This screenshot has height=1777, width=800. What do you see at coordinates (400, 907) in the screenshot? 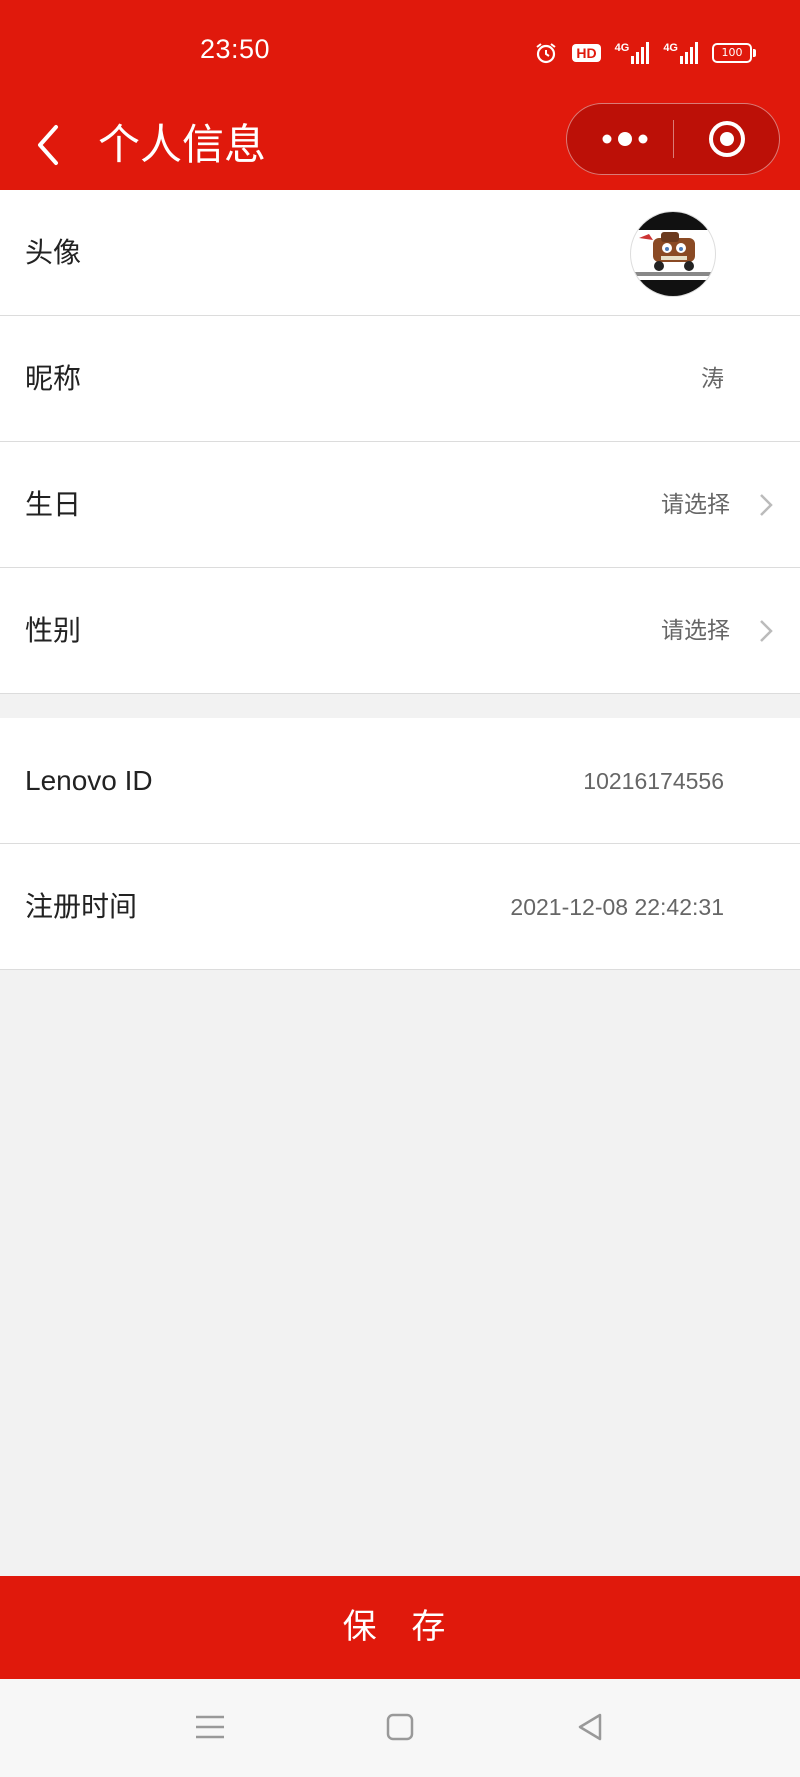
I see `register-time-row: 注册时间 2021-12-08 22:42:31` at bounding box center [400, 907].